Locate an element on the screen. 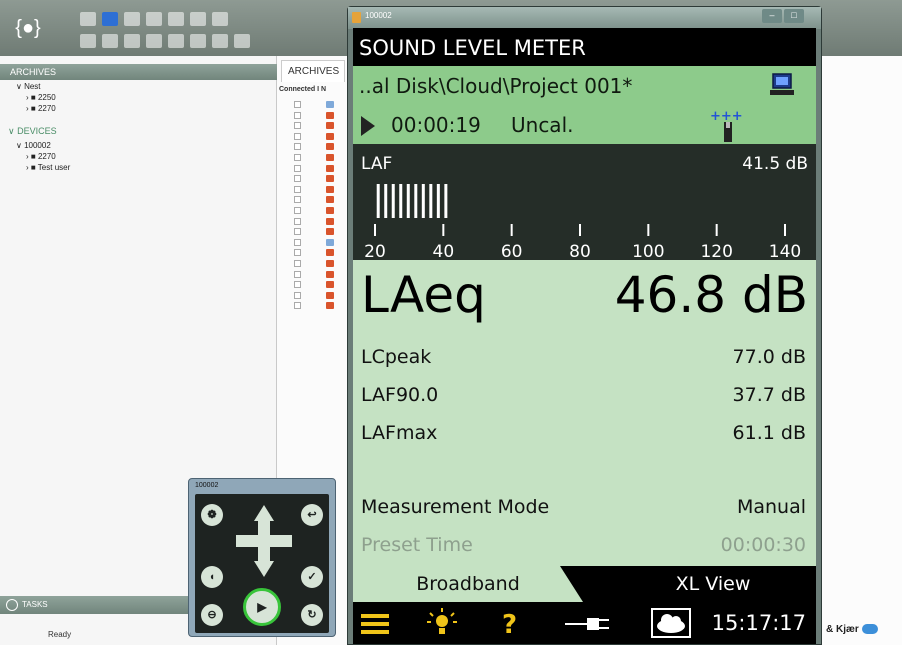 The width and height of the screenshot is (902, 645). tab-archives: ARCHIVES is located at coordinates (313, 71).